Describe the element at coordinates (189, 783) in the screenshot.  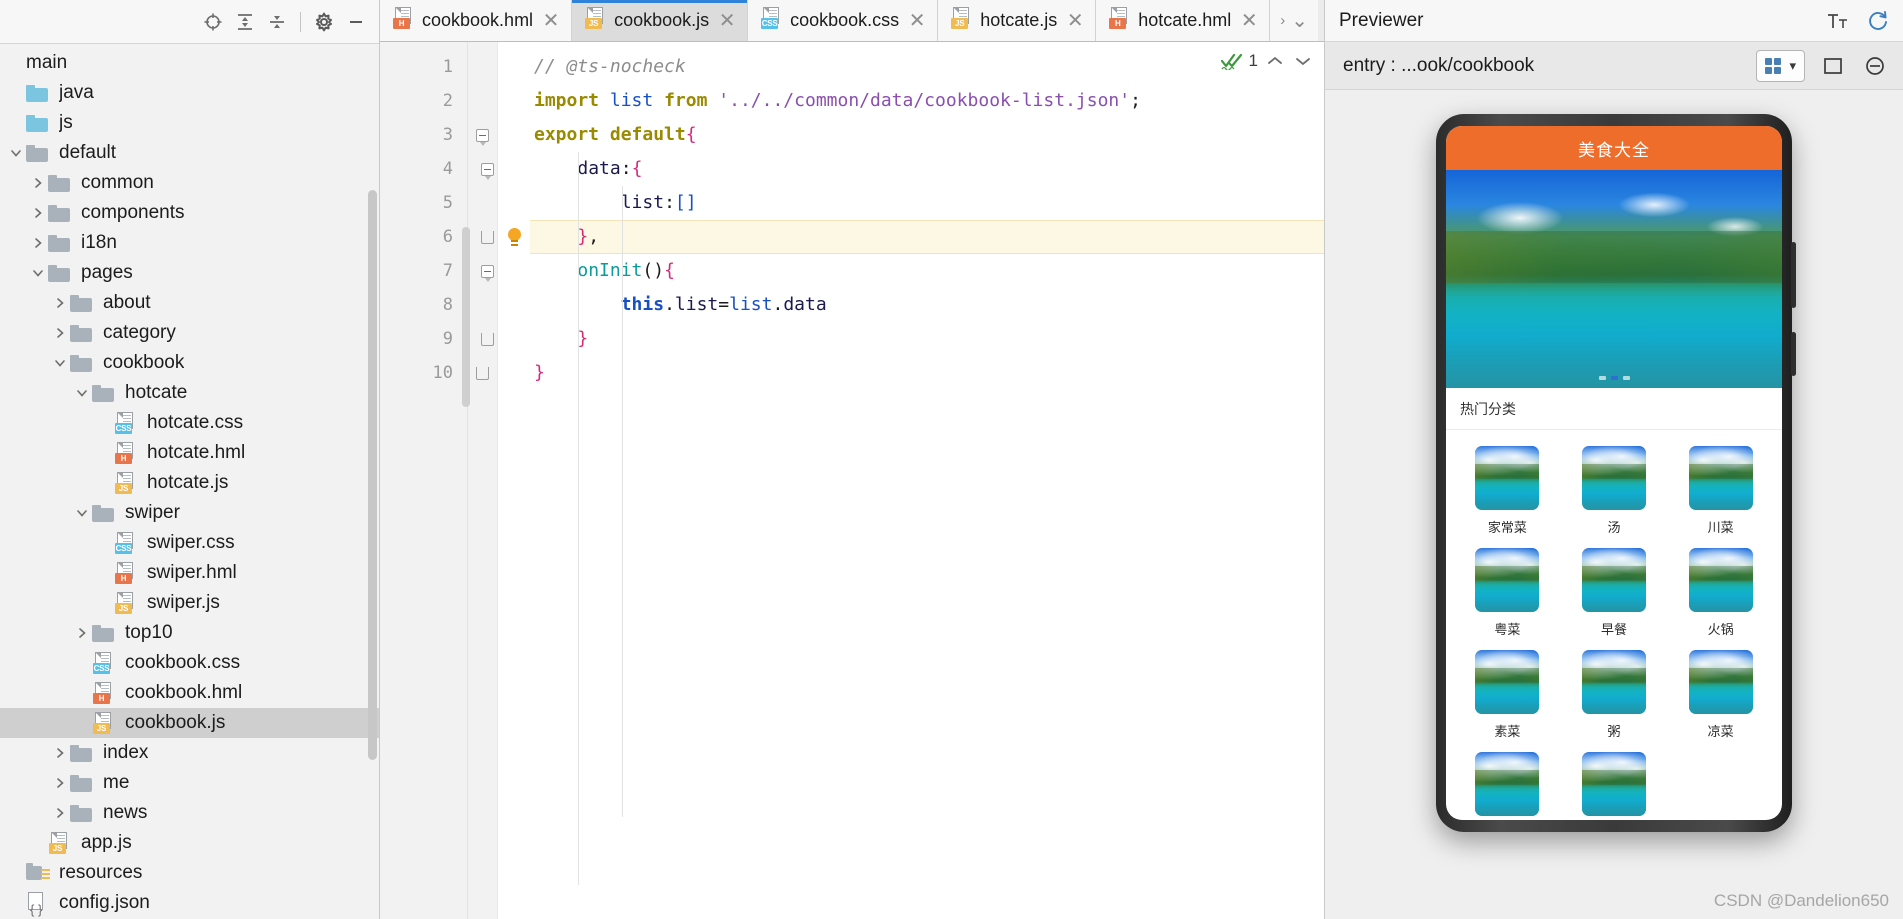
I see `tree-item-me: me` at that location.